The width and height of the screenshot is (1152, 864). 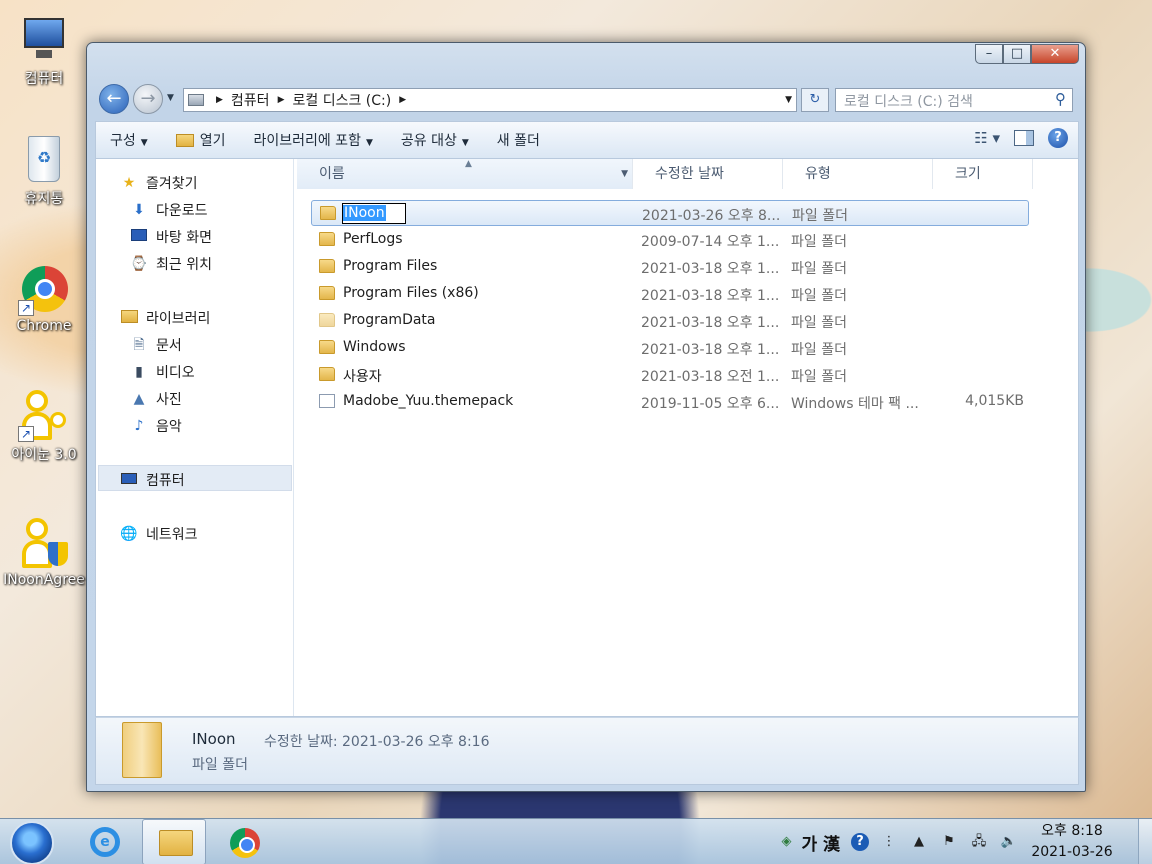 What do you see at coordinates (168, 210) in the screenshot?
I see `nav-item-downloads: ⬇ 다운로드` at bounding box center [168, 210].